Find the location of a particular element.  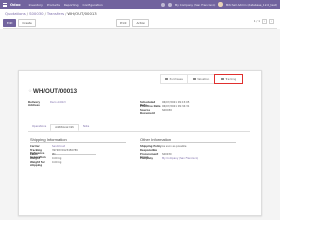

weight-label: Weight is located at coordinates (35, 158).